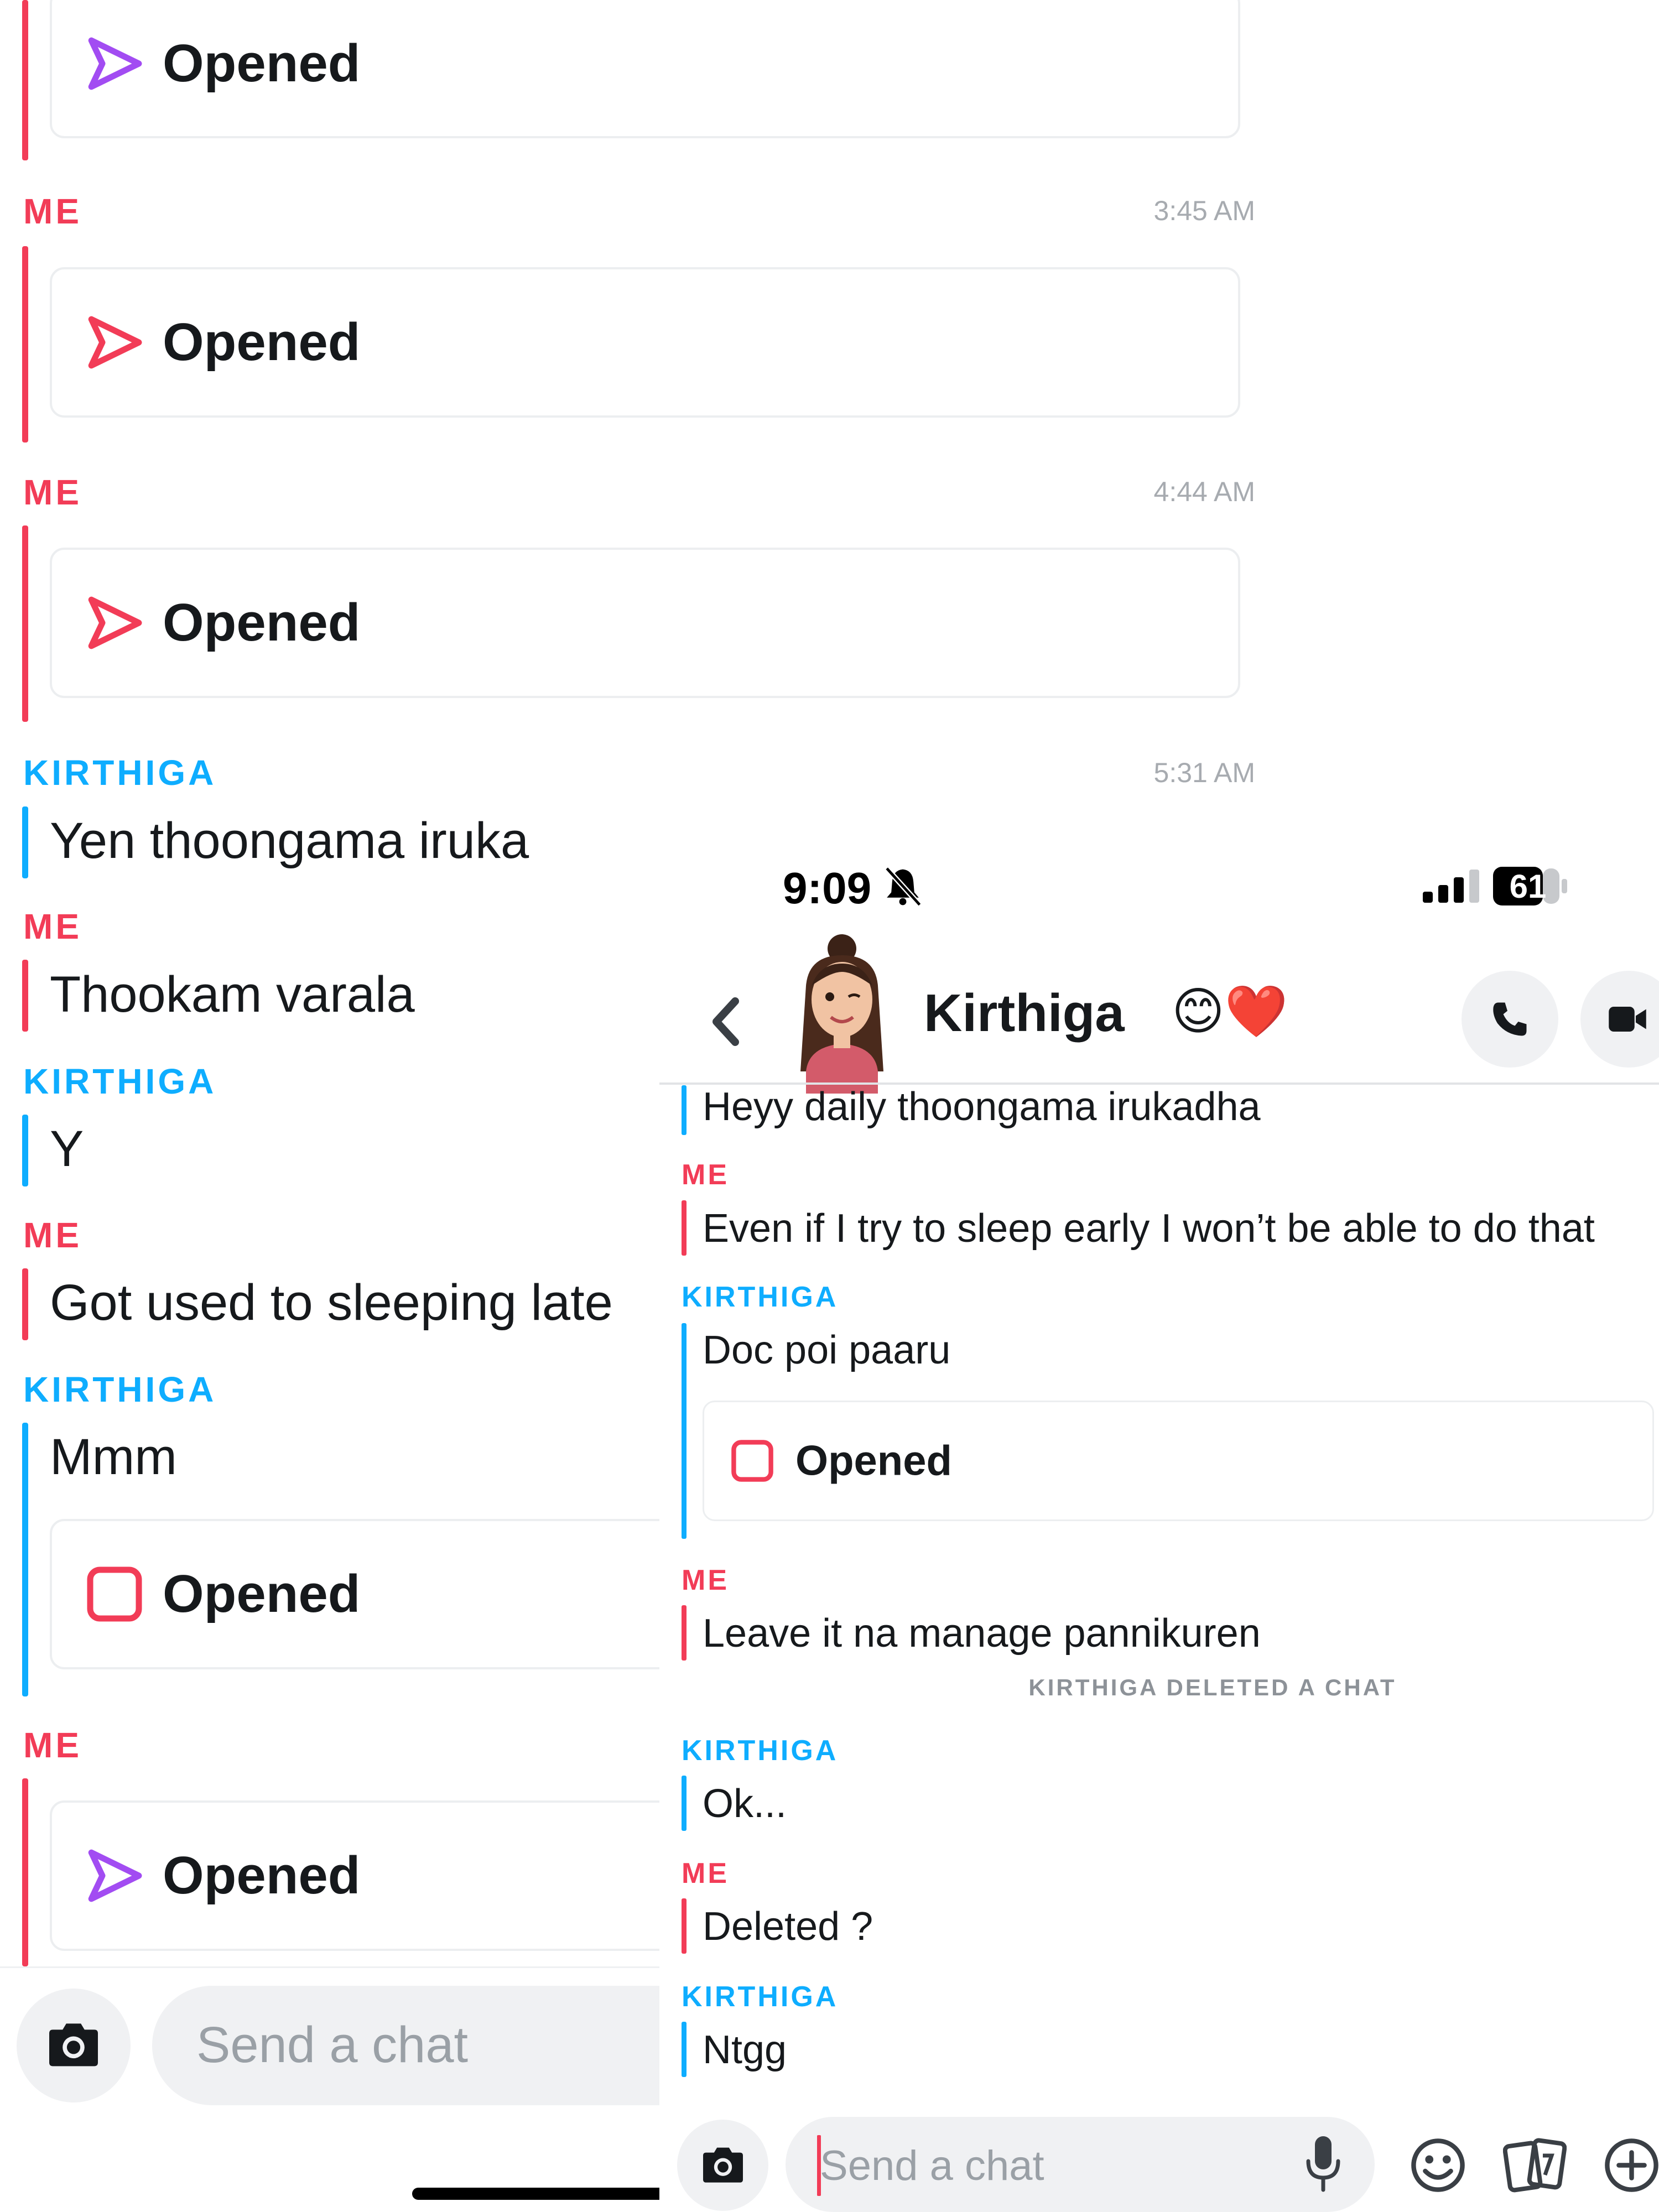 Image resolution: width=1659 pixels, height=2212 pixels. Describe the element at coordinates (726, 1021) in the screenshot. I see `back-chevron-icon` at that location.